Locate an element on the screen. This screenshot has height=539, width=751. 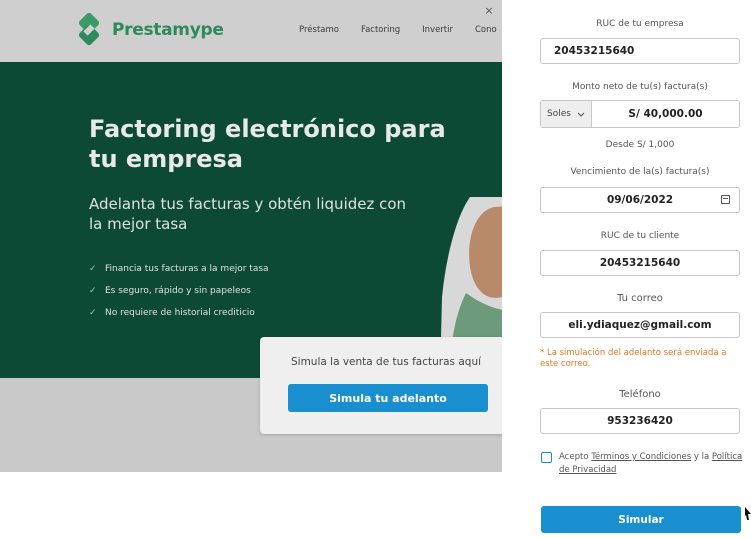
ruc-empresa-input is located at coordinates (640, 51).